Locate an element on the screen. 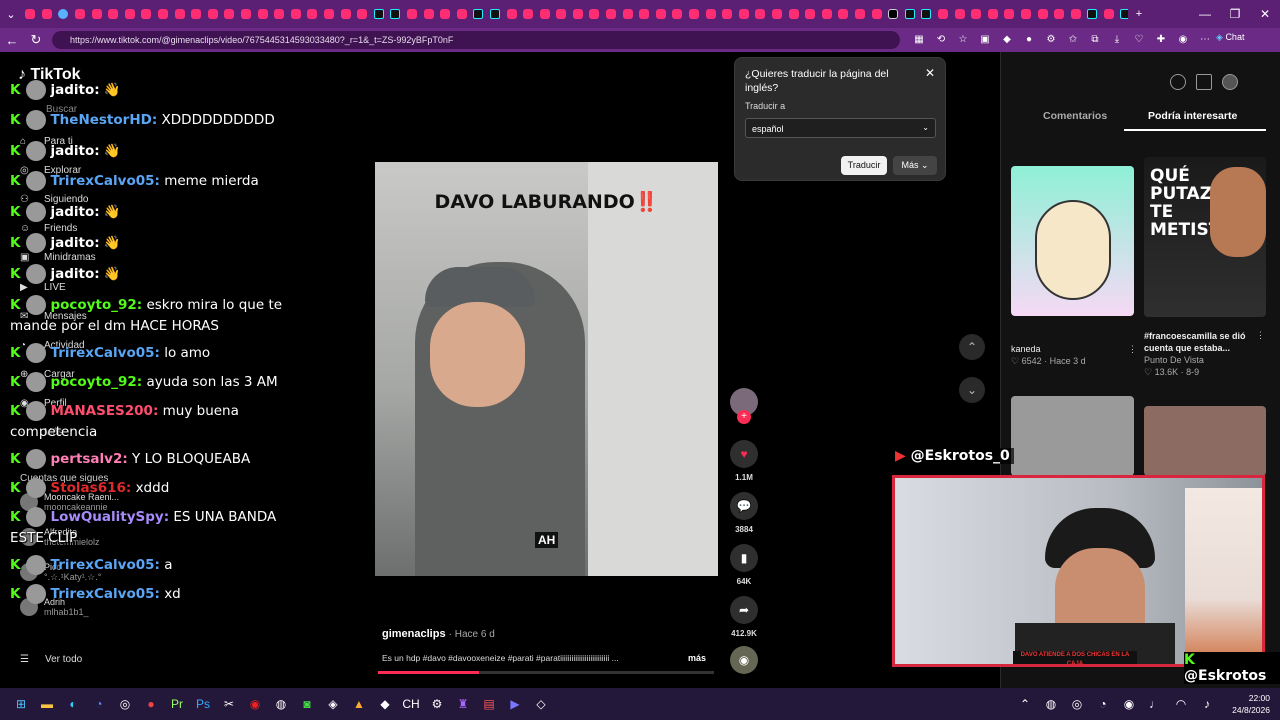  translate-icon: ⟲ is located at coordinates (941, 39).